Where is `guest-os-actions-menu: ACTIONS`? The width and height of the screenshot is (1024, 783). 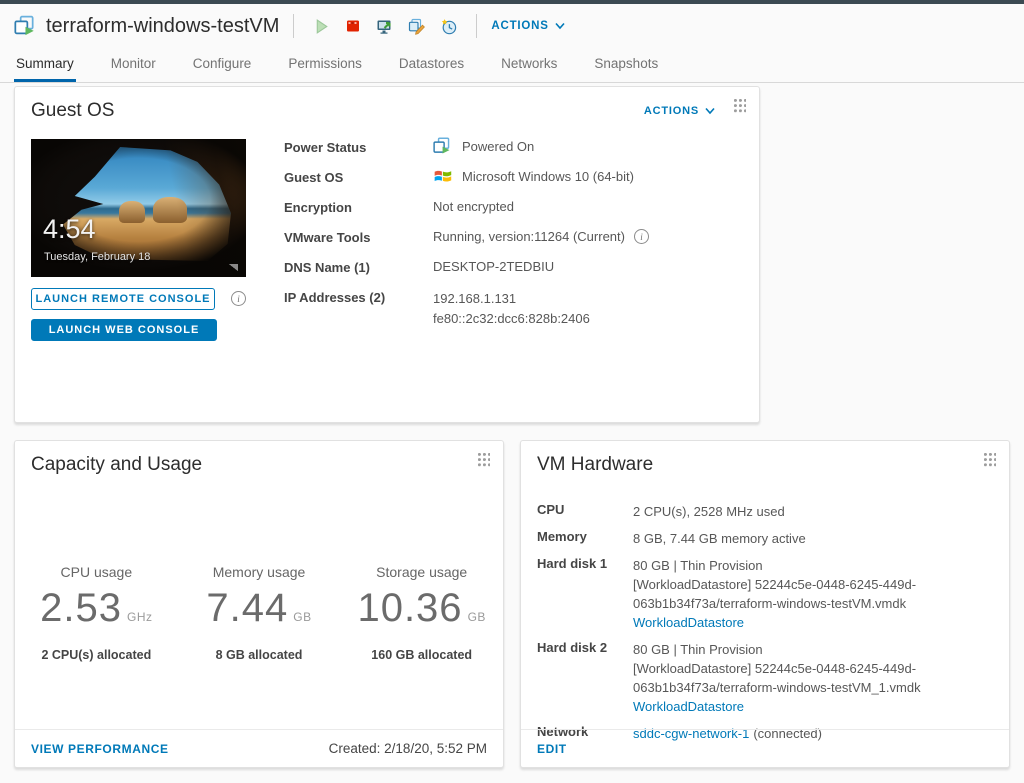 guest-os-actions-menu: ACTIONS is located at coordinates (679, 111).